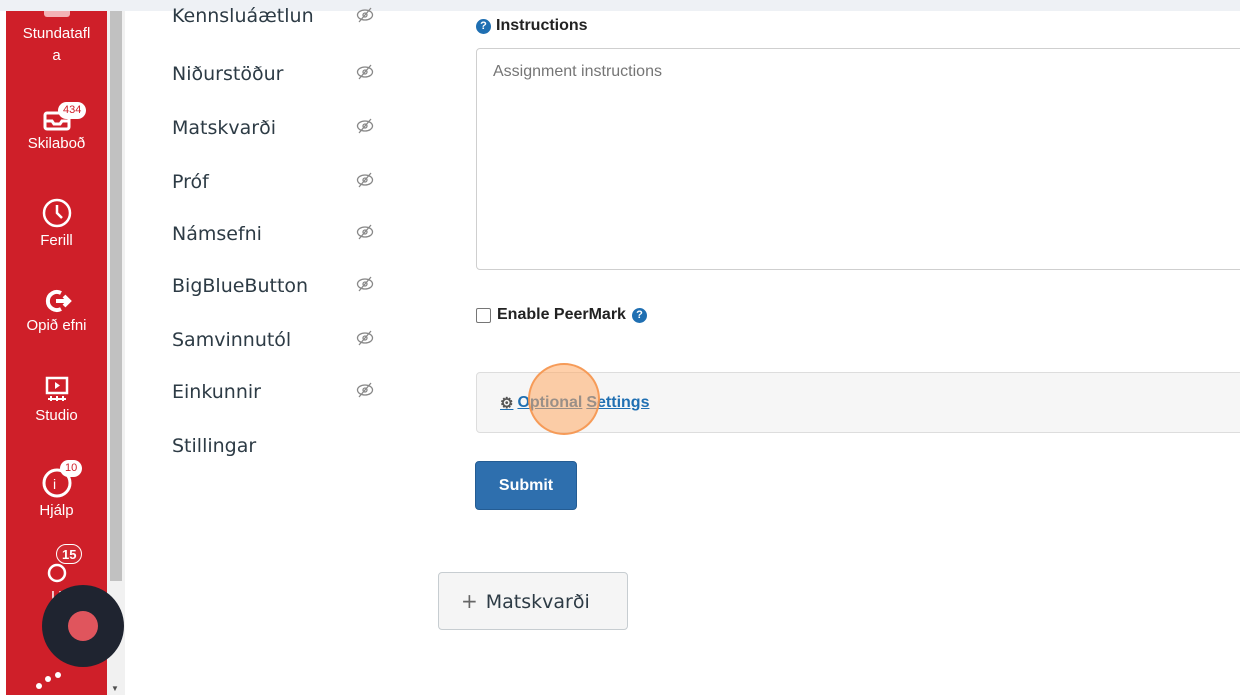 The height and width of the screenshot is (695, 1240). What do you see at coordinates (287, 130) in the screenshot?
I see `course-nav-item-rubrics: Matskvarði` at bounding box center [287, 130].